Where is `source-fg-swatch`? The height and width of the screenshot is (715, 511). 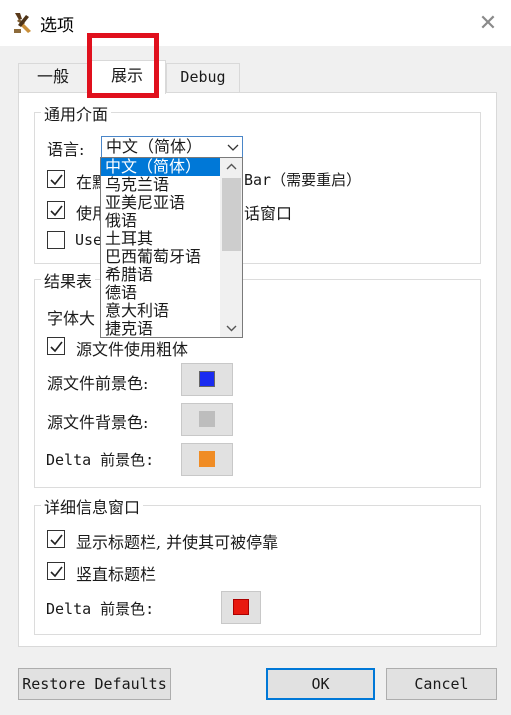
source-fg-swatch is located at coordinates (207, 379).